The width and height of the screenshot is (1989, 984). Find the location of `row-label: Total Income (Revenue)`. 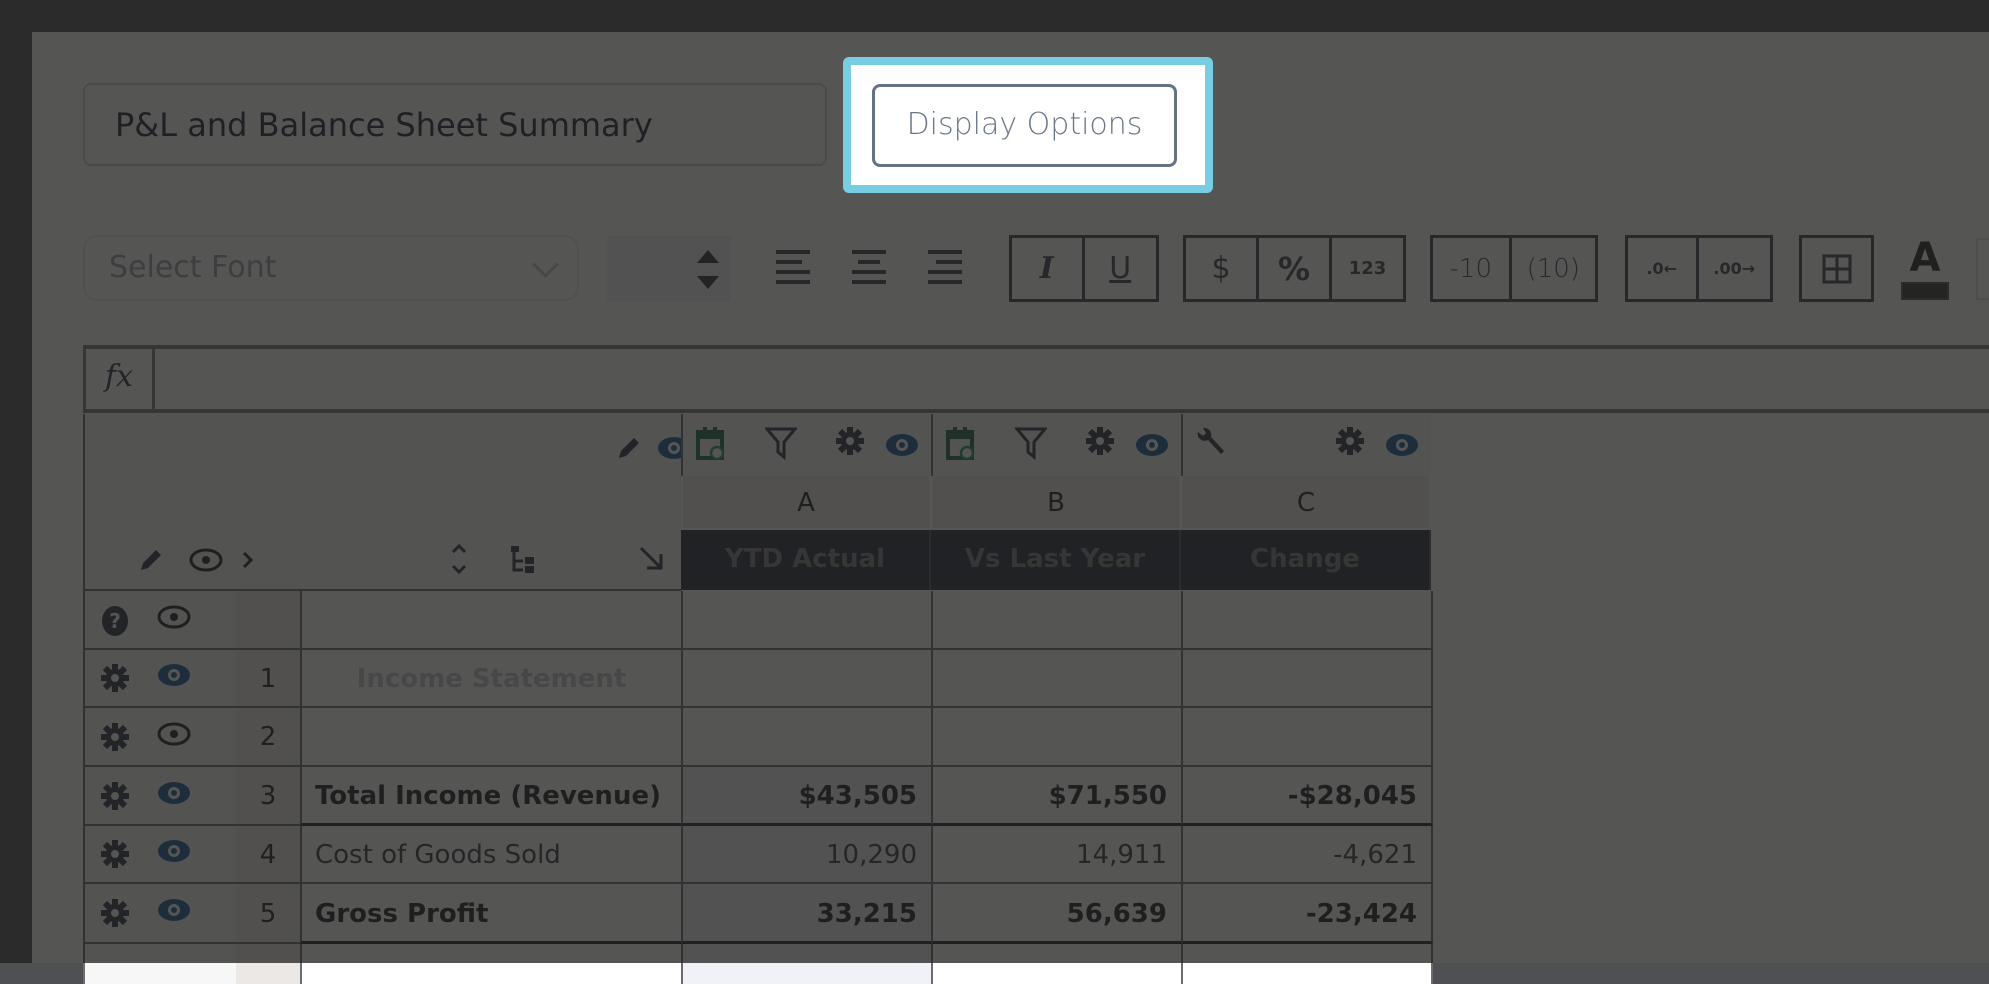

row-label: Total Income (Revenue) is located at coordinates (490, 796).